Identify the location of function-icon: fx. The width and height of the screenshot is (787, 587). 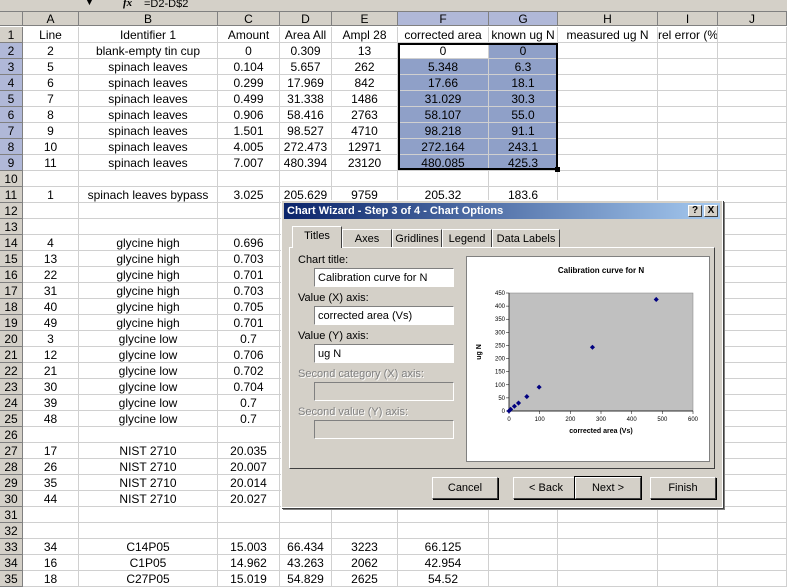
(127, 5).